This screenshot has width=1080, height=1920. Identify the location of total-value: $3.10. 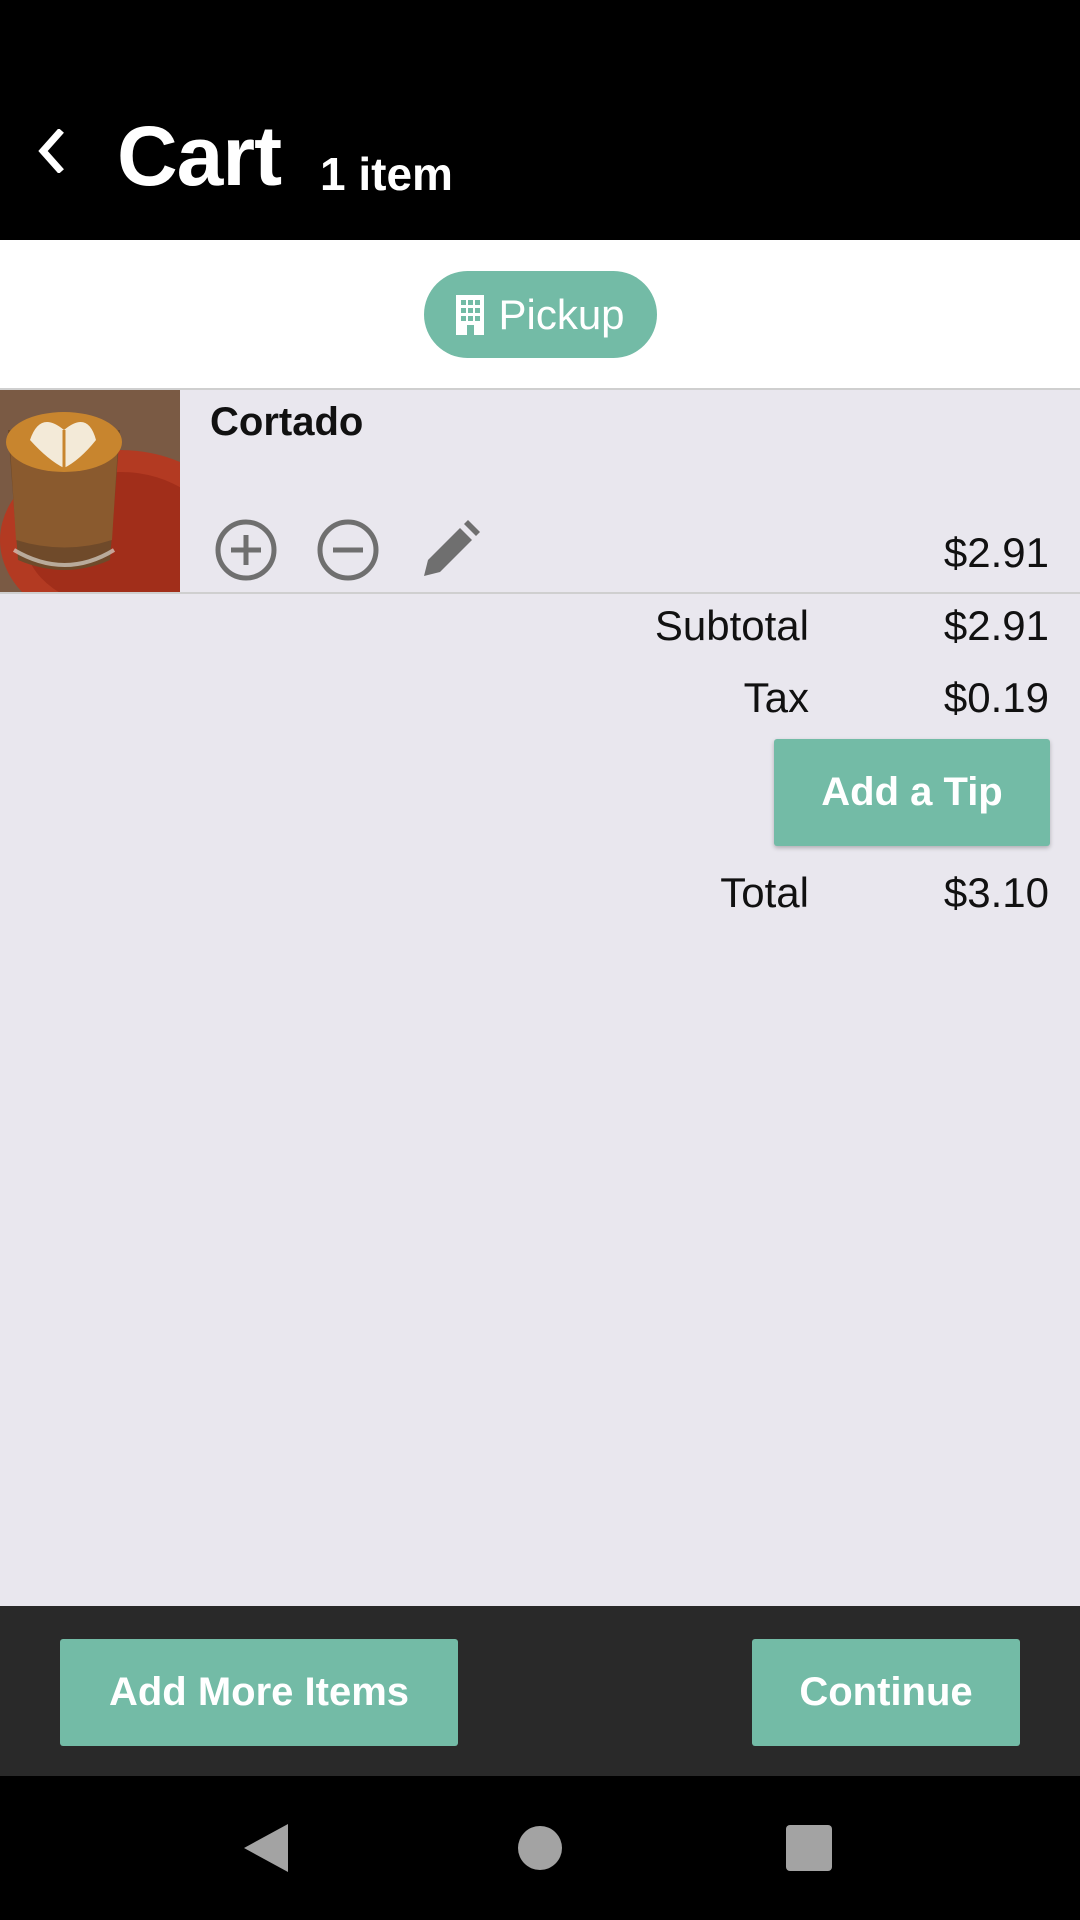
(996, 892).